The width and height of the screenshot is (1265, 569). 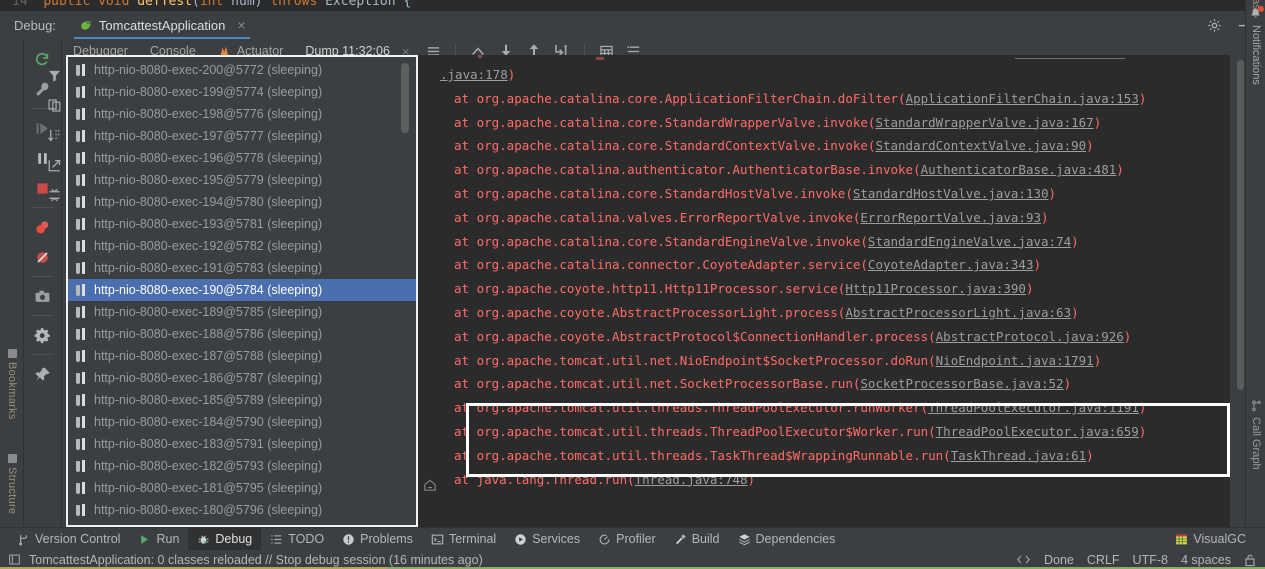 I want to click on status-line-separator: CRLF, so click(x=1103, y=560).